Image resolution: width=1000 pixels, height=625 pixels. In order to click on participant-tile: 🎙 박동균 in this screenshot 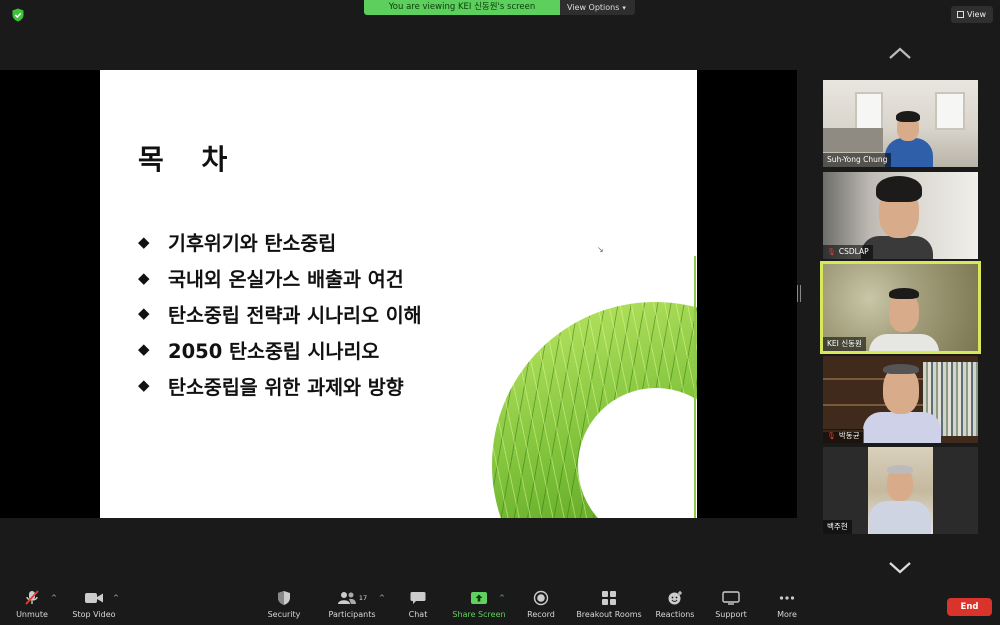, I will do `click(900, 399)`.